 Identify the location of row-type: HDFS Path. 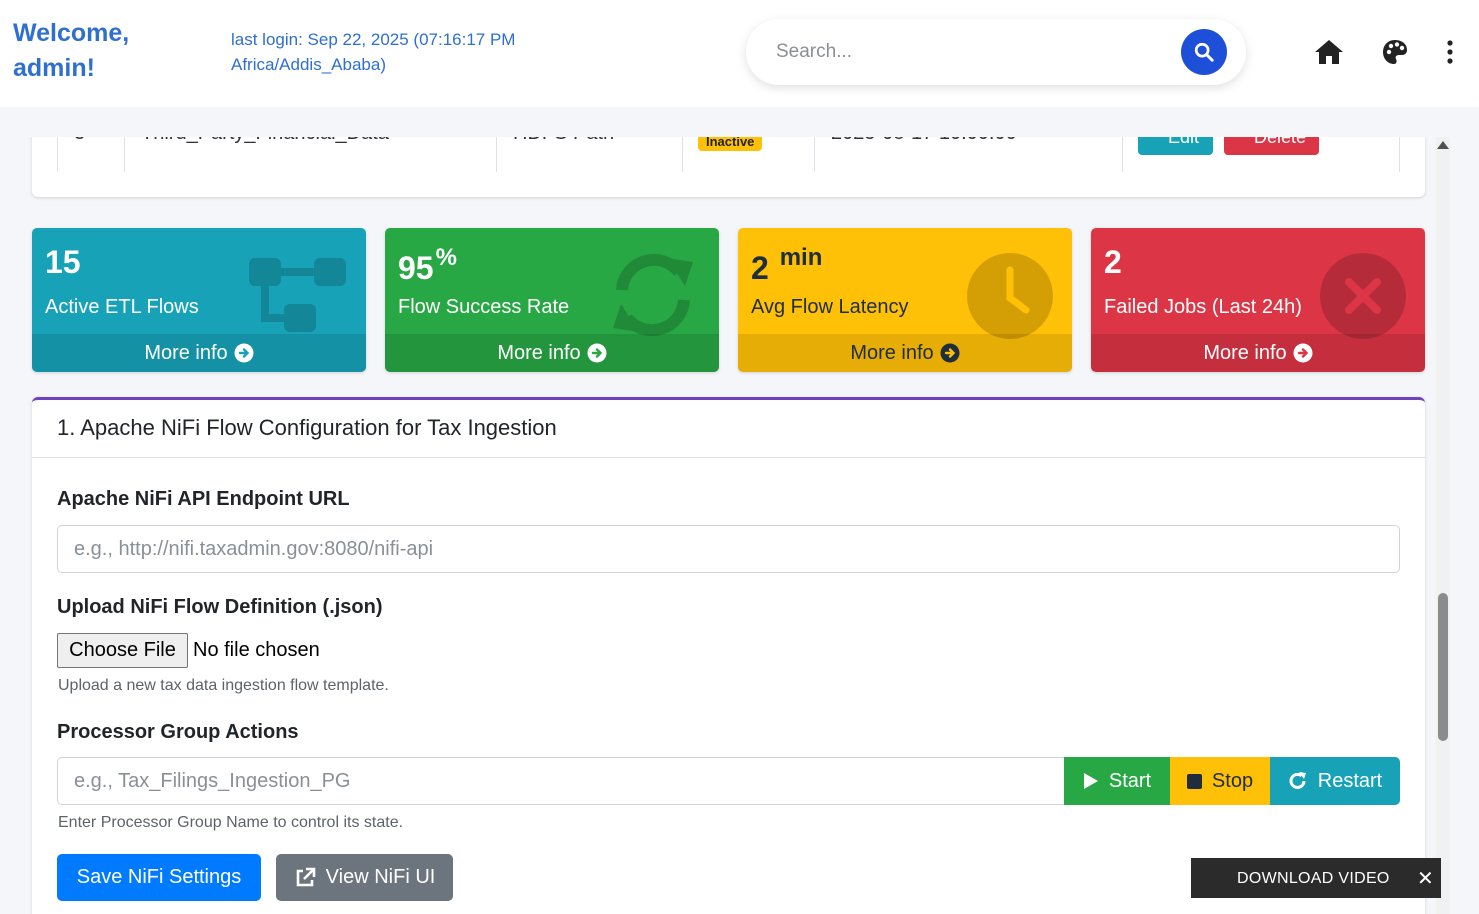
(563, 141).